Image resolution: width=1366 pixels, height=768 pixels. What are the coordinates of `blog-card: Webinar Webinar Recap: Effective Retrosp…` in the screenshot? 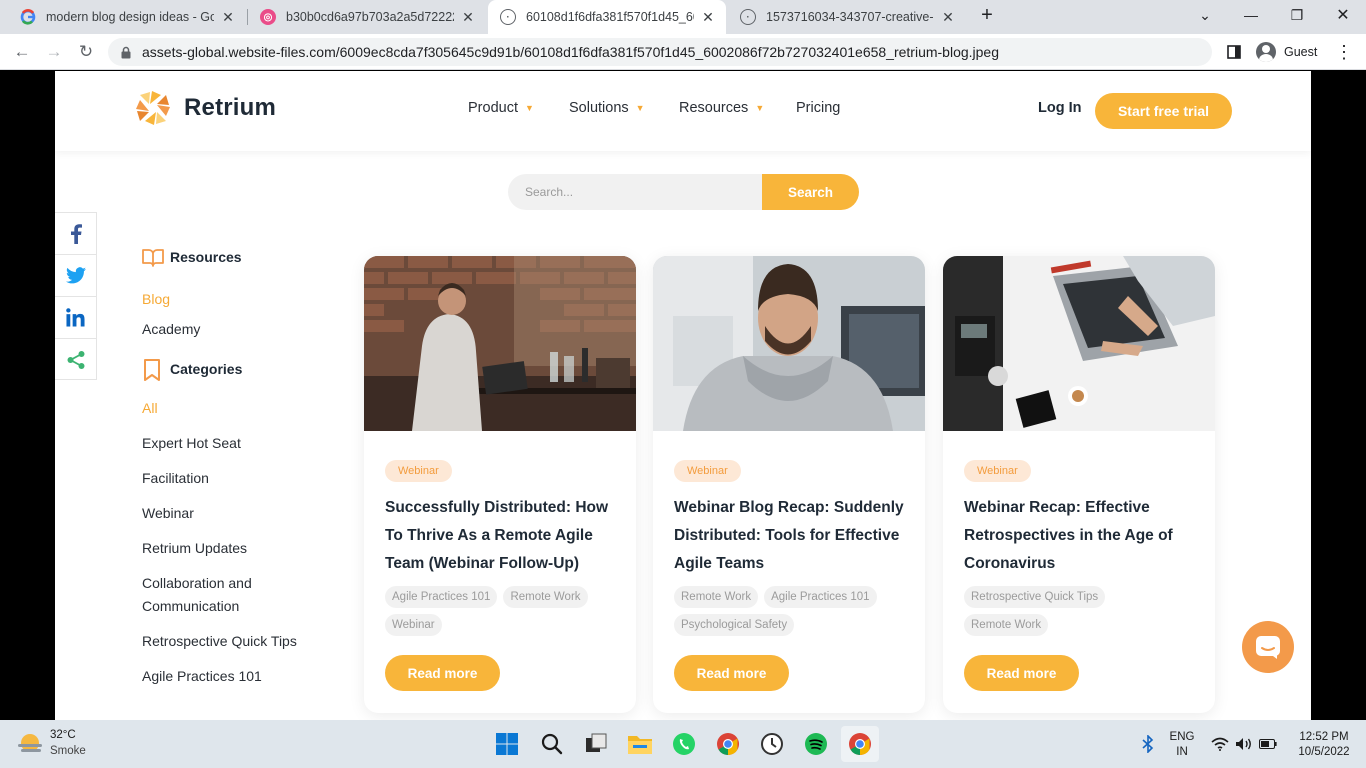 It's located at (1079, 484).